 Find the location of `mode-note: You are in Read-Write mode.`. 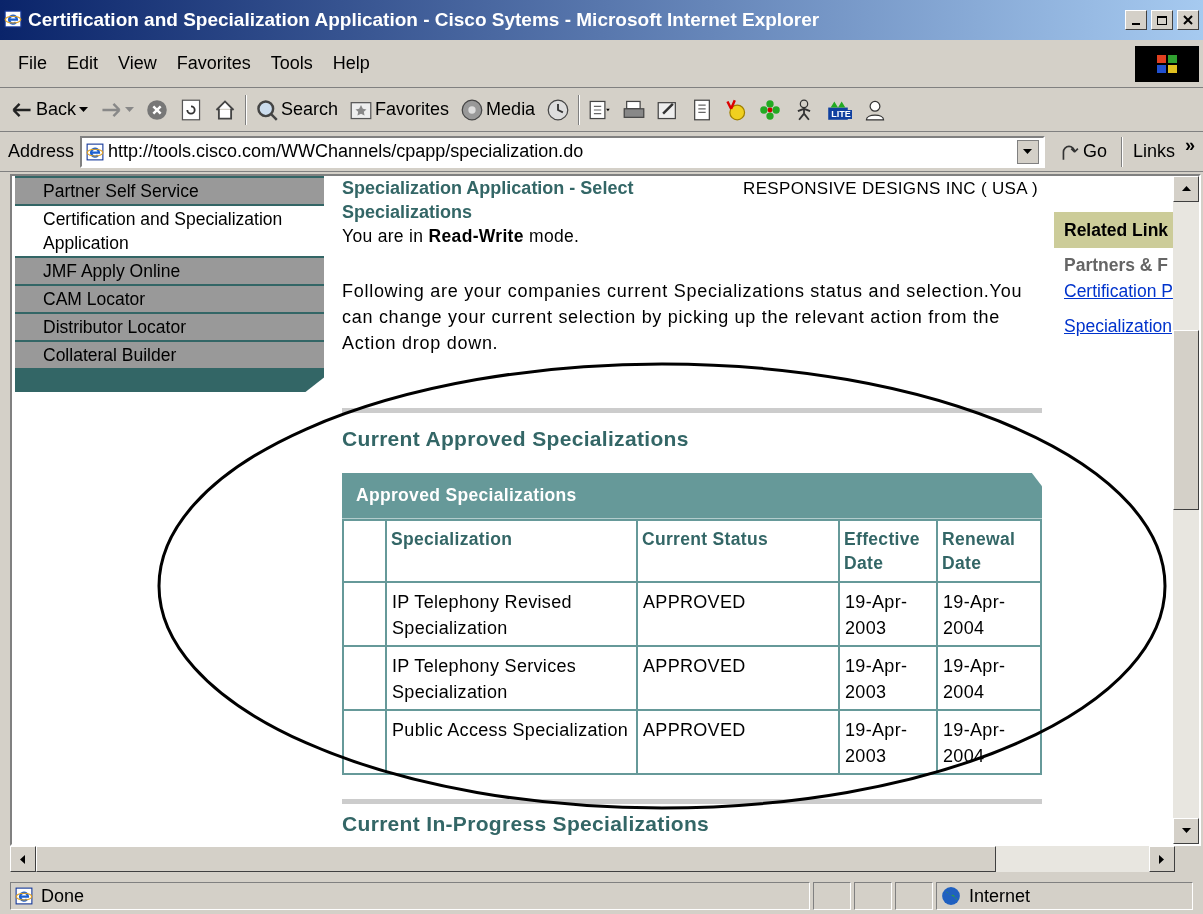

mode-note: You are in Read-Write mode. is located at coordinates (461, 236).